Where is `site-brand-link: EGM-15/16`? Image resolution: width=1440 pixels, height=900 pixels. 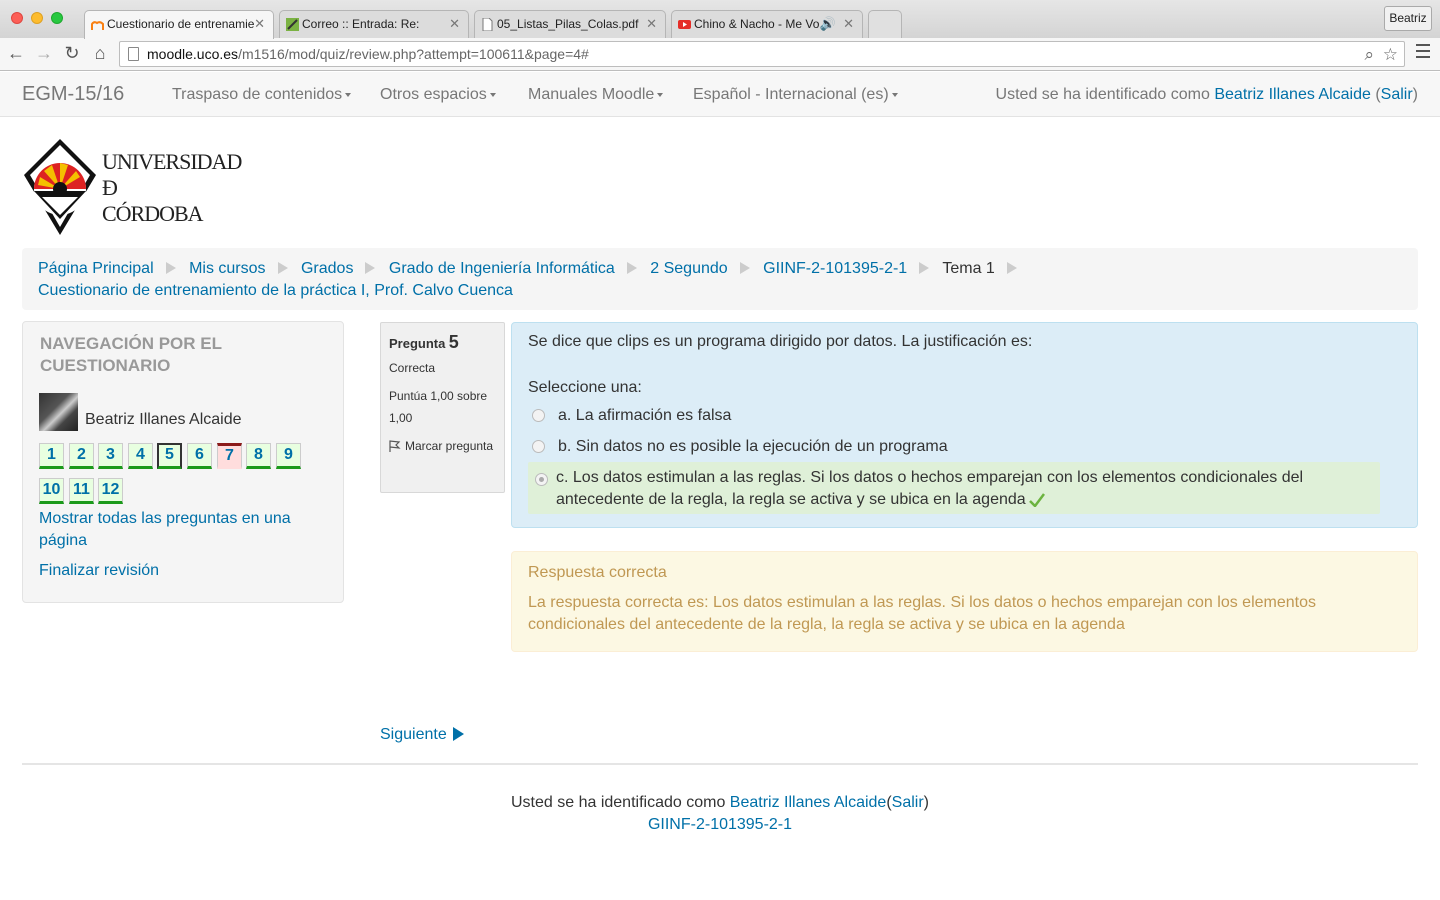 site-brand-link: EGM-15/16 is located at coordinates (73, 94).